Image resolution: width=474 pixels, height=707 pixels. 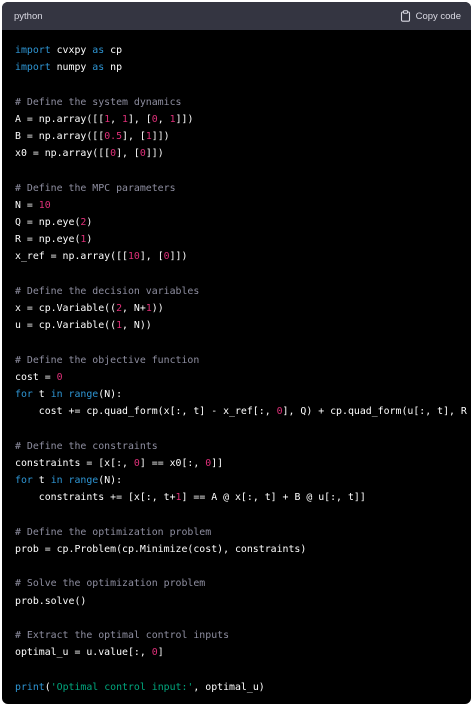 I want to click on code-token: u = cp.Variable((, so click(x=66, y=326).